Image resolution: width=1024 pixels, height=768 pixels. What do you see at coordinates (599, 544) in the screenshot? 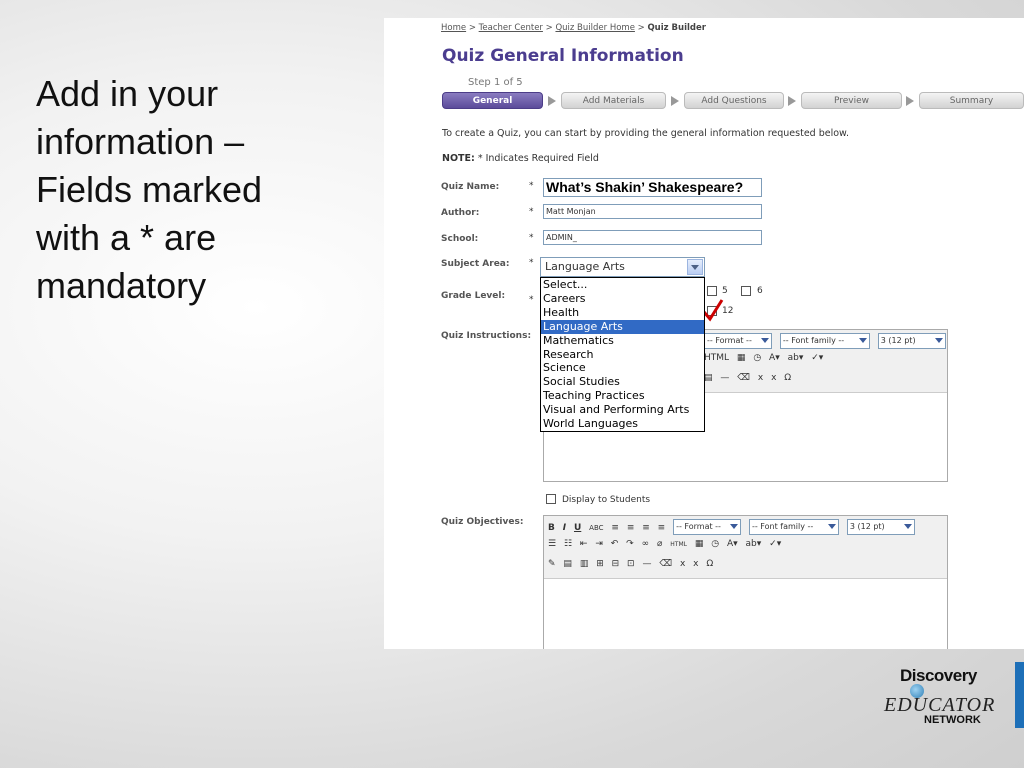
I see `indent-icon: ⇥` at bounding box center [599, 544].